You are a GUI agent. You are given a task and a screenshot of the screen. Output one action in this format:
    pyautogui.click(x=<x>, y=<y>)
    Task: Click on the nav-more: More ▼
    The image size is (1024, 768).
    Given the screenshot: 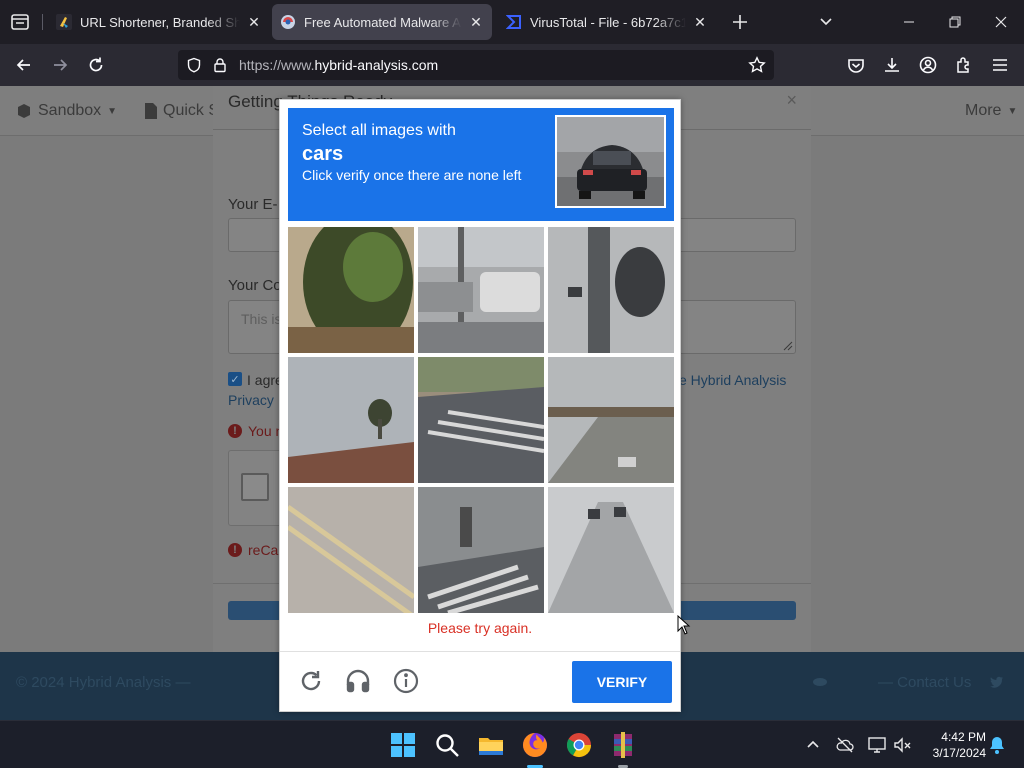 What is the action you would take?
    pyautogui.click(x=991, y=111)
    